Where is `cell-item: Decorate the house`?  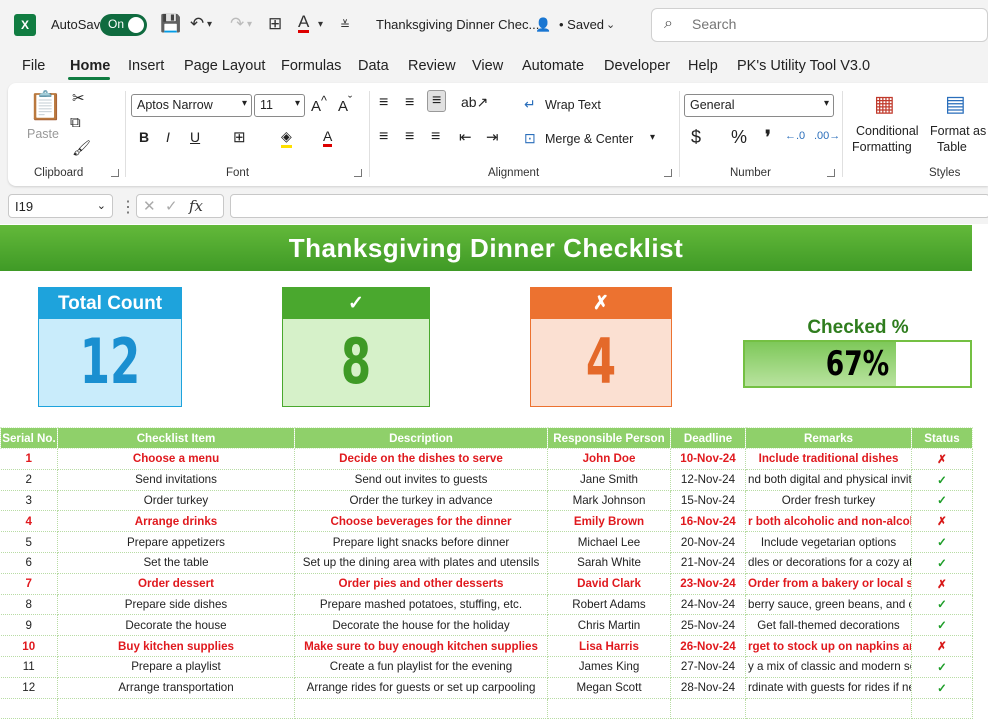 cell-item: Decorate the house is located at coordinates (176, 625).